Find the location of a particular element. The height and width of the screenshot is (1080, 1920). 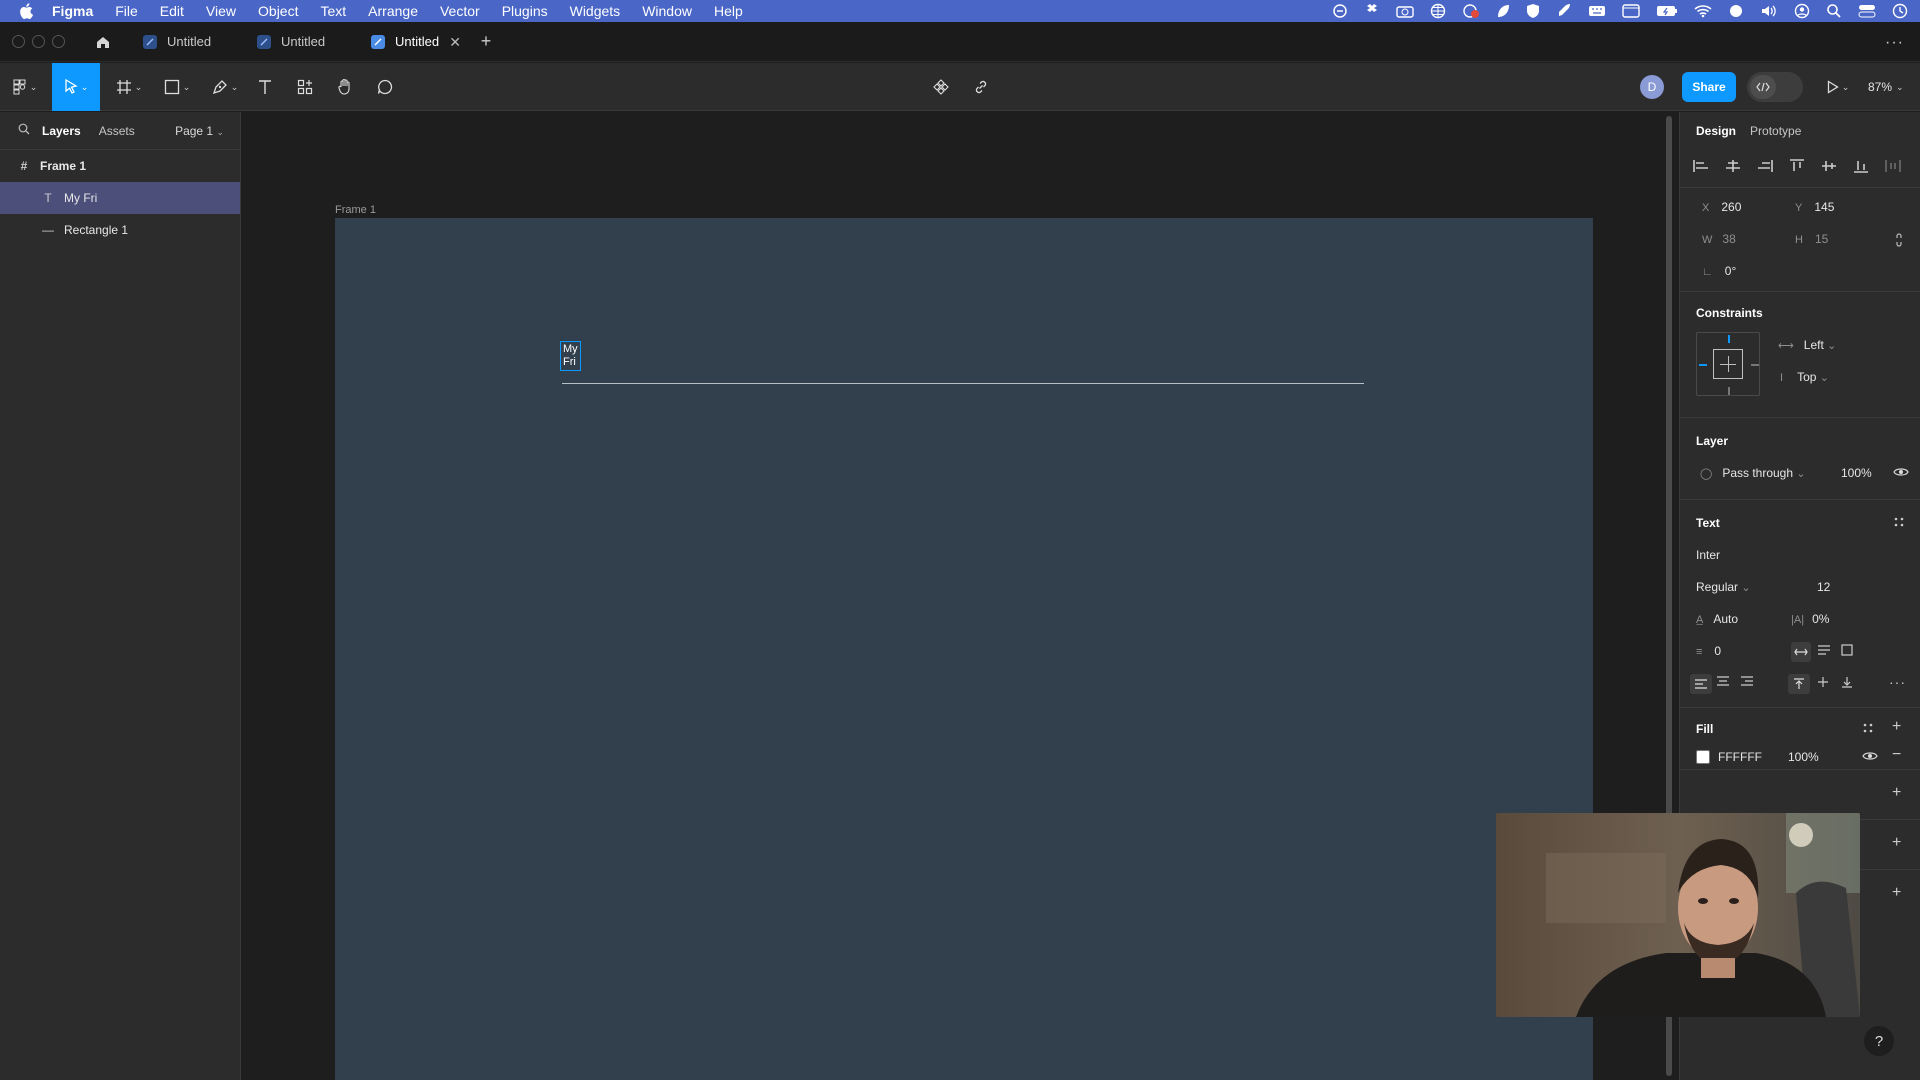

menu-text: Text is located at coordinates (333, 11).